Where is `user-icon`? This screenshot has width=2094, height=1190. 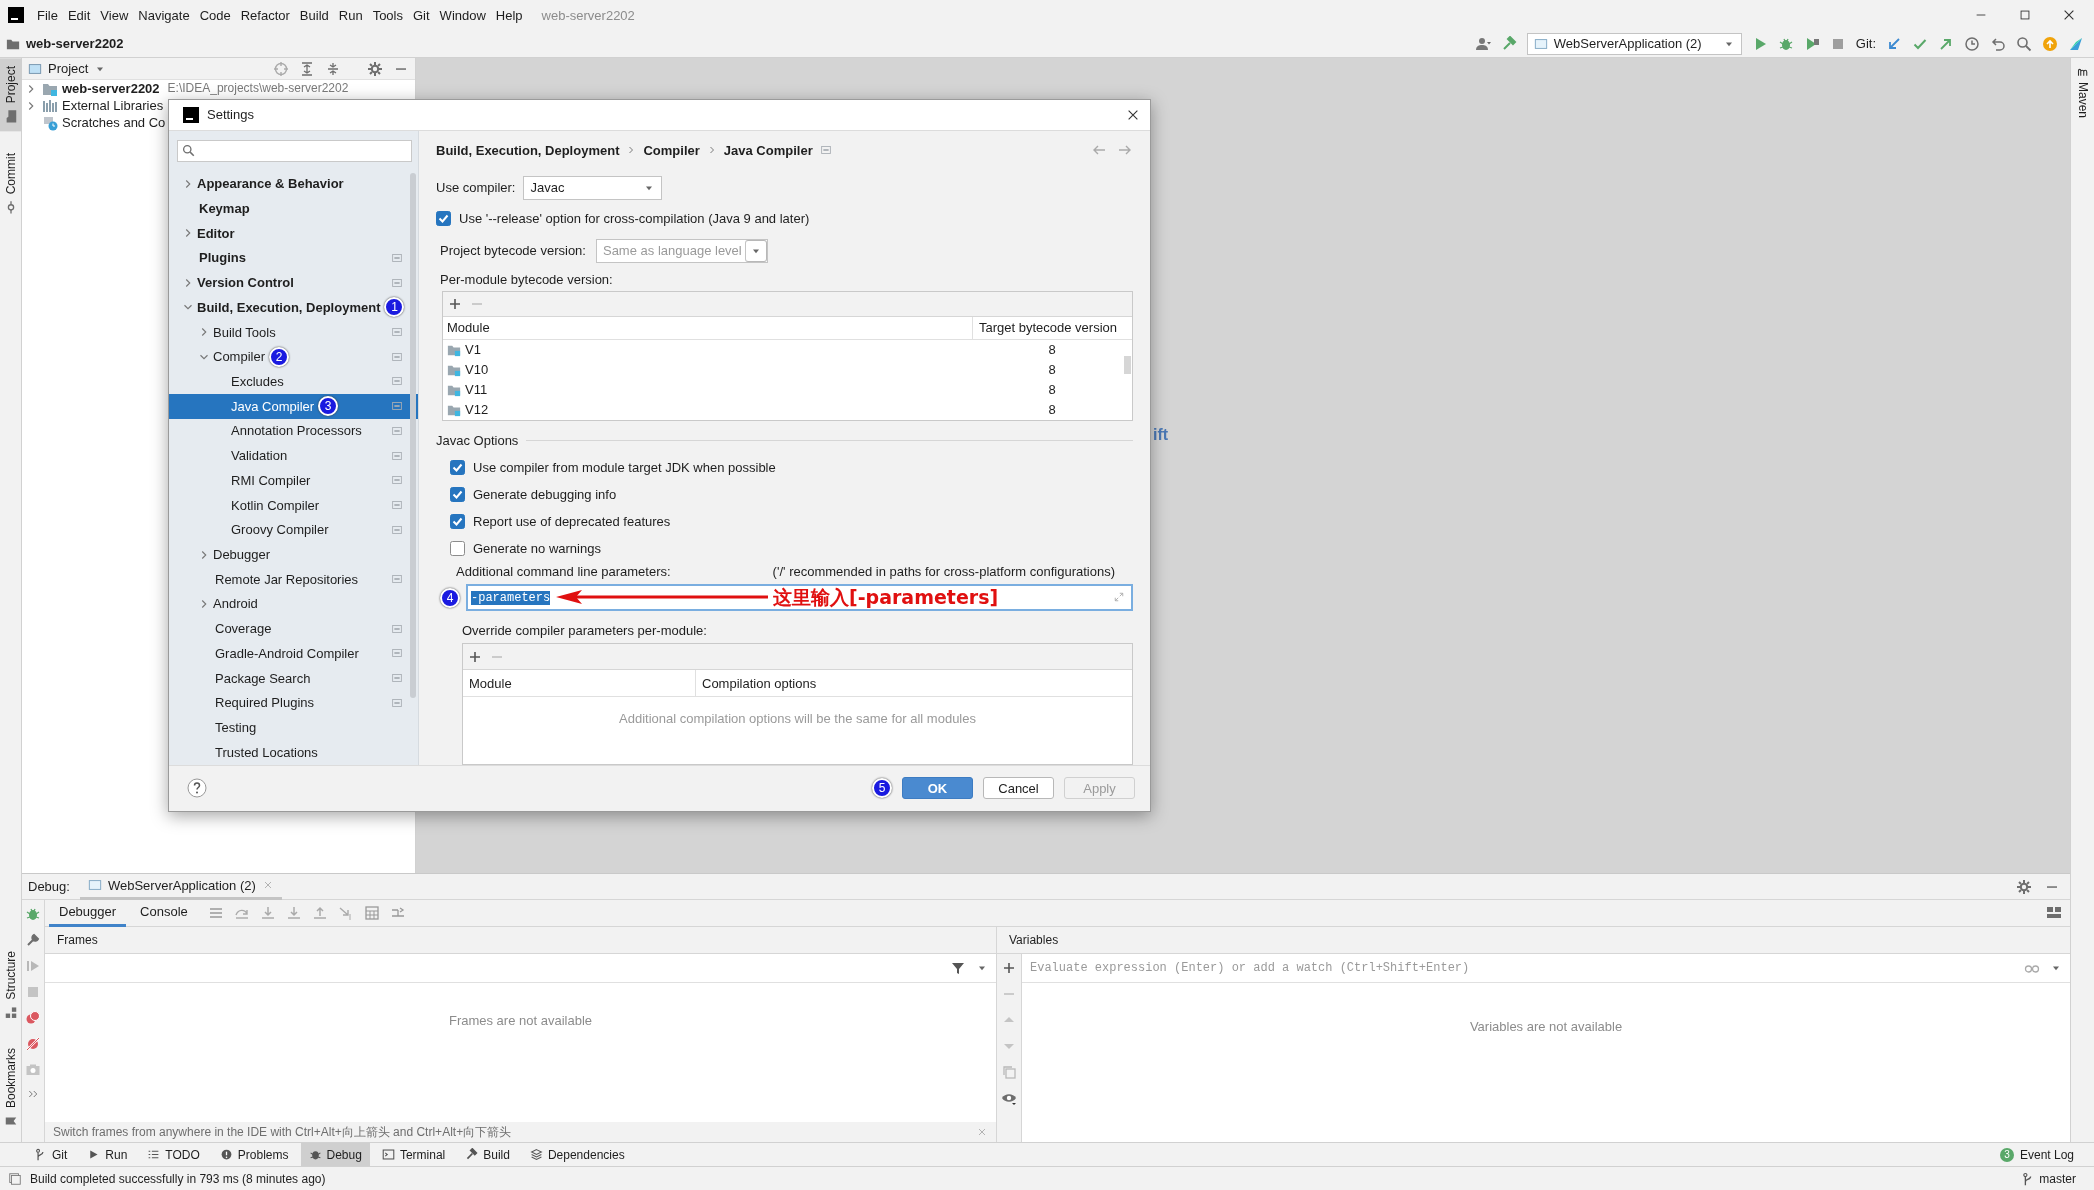
user-icon is located at coordinates (1482, 43).